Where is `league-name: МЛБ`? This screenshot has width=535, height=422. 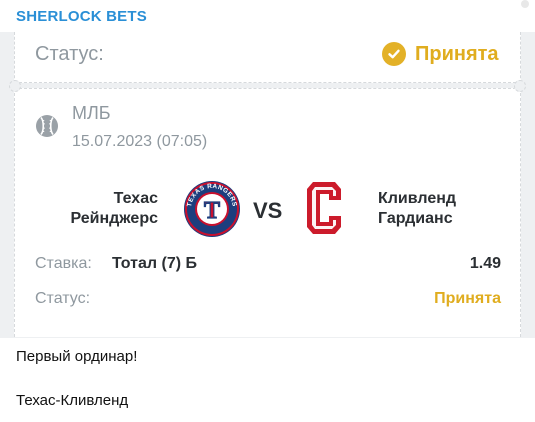 league-name: МЛБ is located at coordinates (91, 113).